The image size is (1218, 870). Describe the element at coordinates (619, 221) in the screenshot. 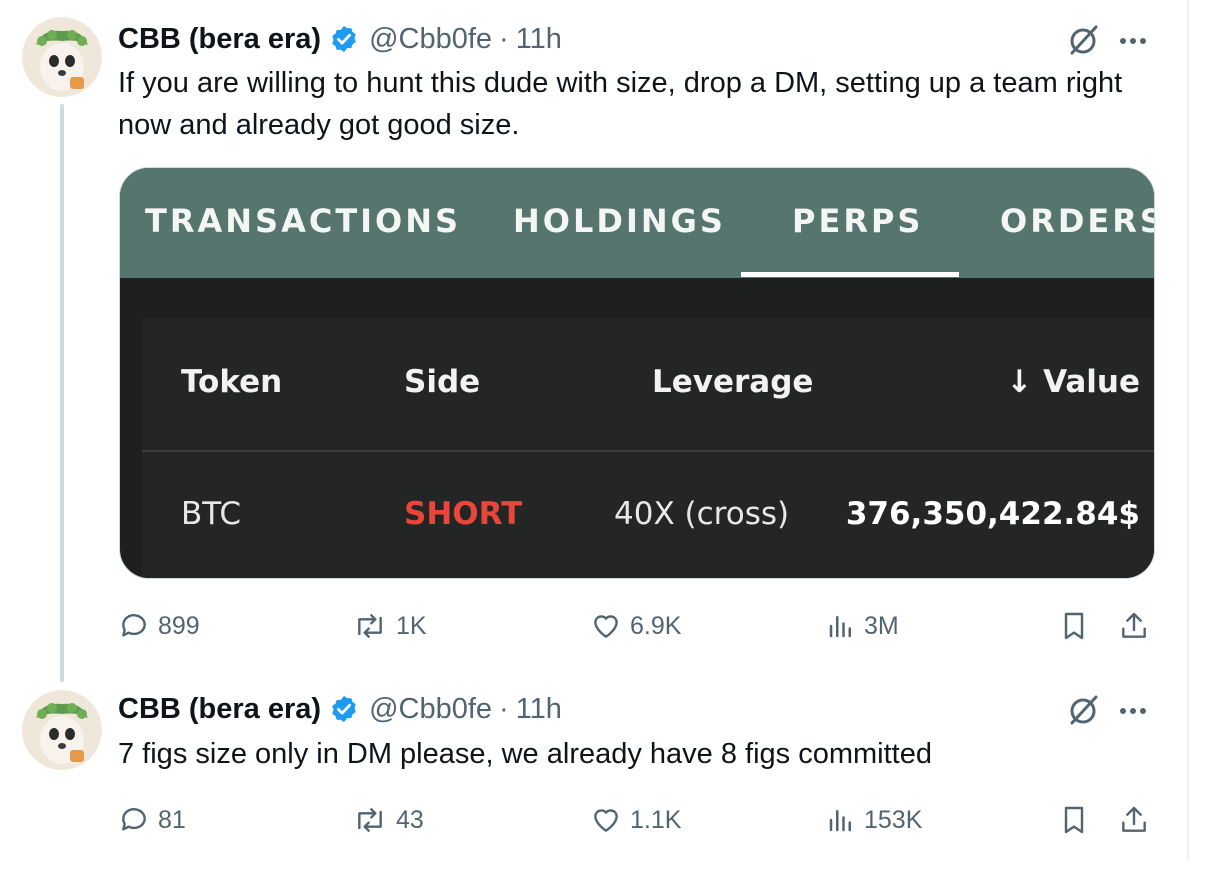

I see `tab-holdings: HOLDINGS` at that location.